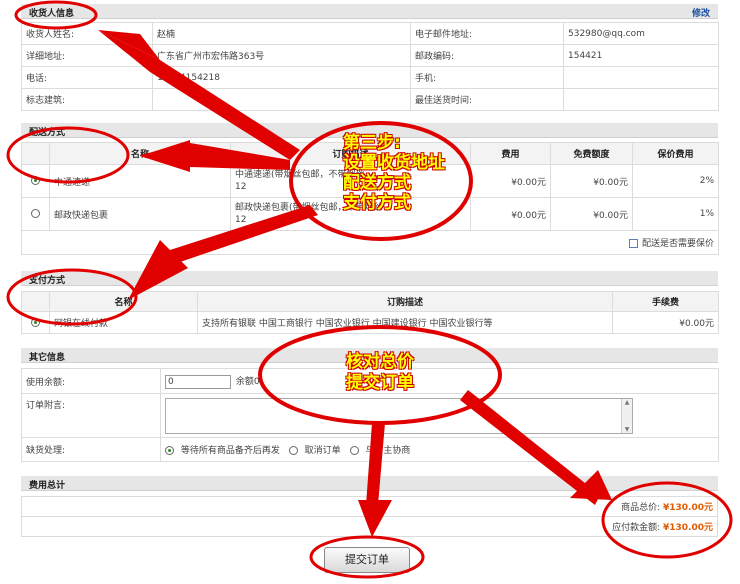 The width and height of the screenshot is (740, 584). I want to click on recipient-address-label: 详细地址:, so click(87, 55).